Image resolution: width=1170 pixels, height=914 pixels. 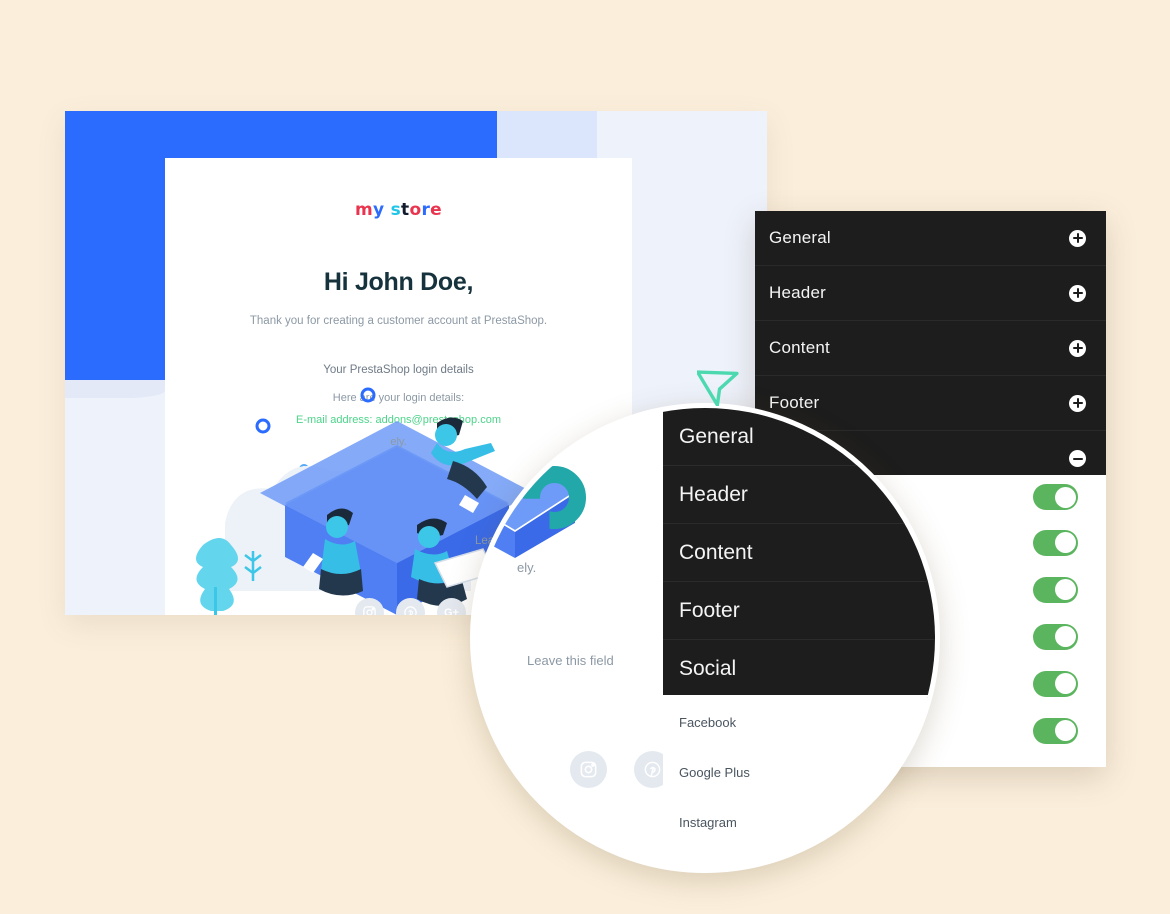 I want to click on magnified-social-list: Facebook Google Plus Instagram, so click(x=799, y=782).